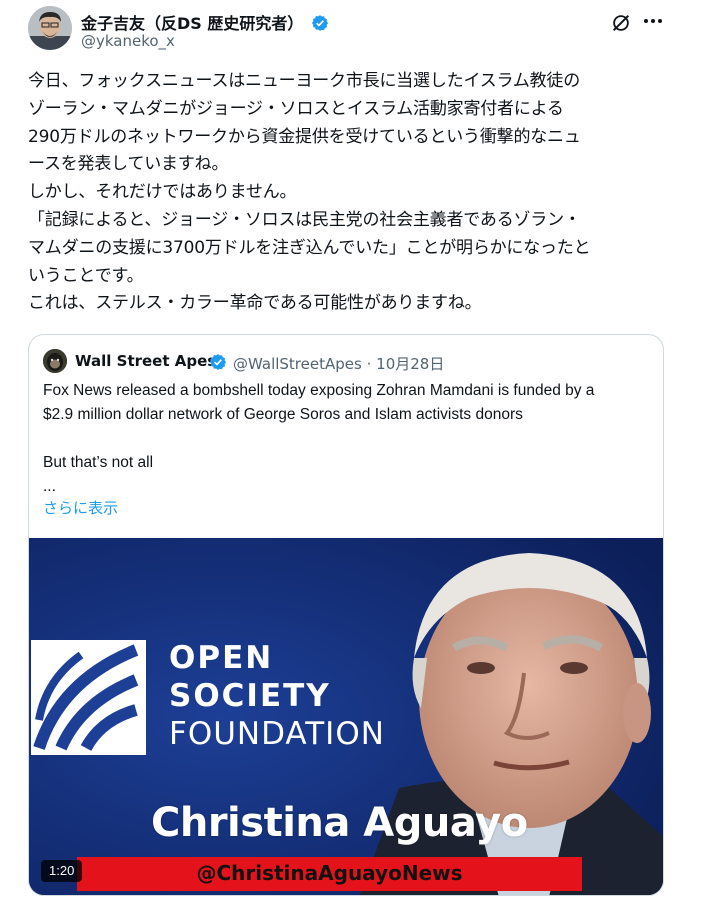 The height and width of the screenshot is (898, 702). I want to click on quote-author-handle: @WallStreetApes, so click(297, 364).